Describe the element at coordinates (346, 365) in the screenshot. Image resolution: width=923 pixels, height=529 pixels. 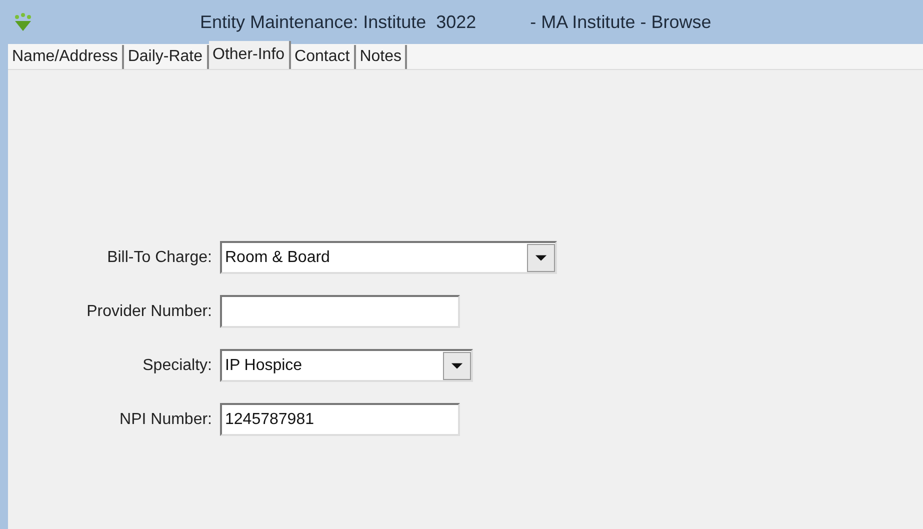
I see `dropdown: IP Hospice` at that location.